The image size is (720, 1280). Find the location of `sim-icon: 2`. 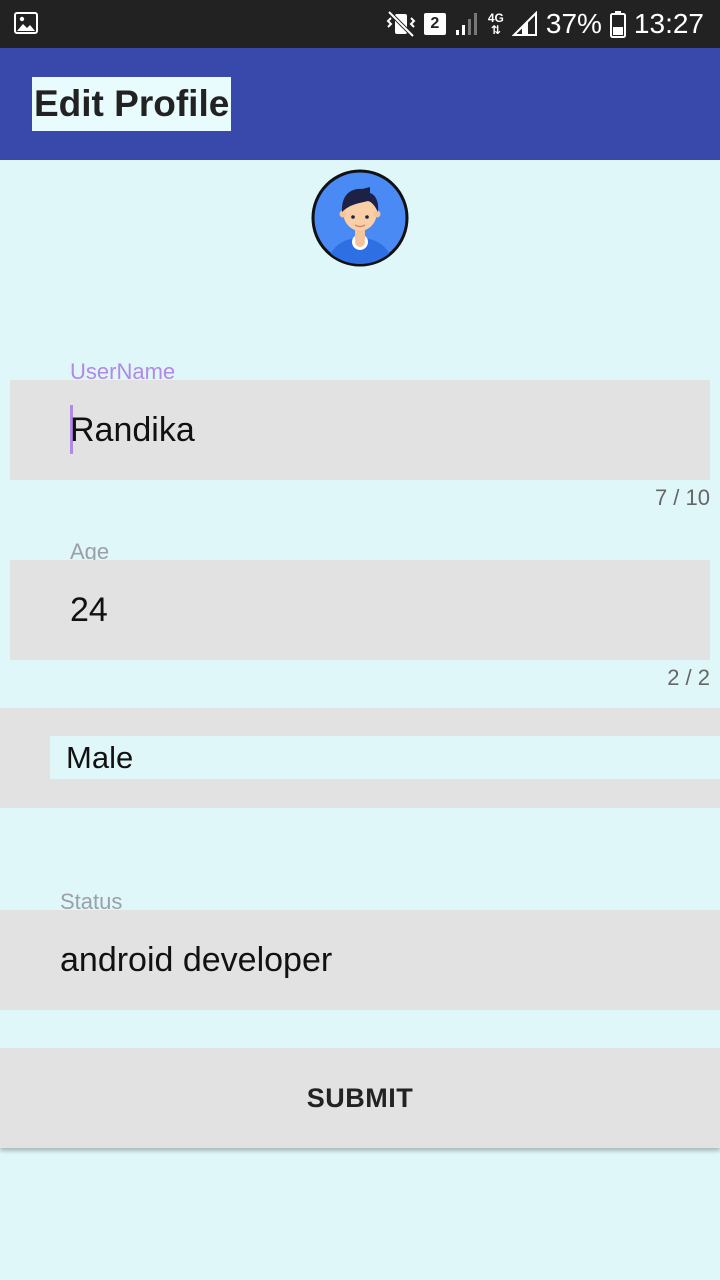

sim-icon: 2 is located at coordinates (434, 24).